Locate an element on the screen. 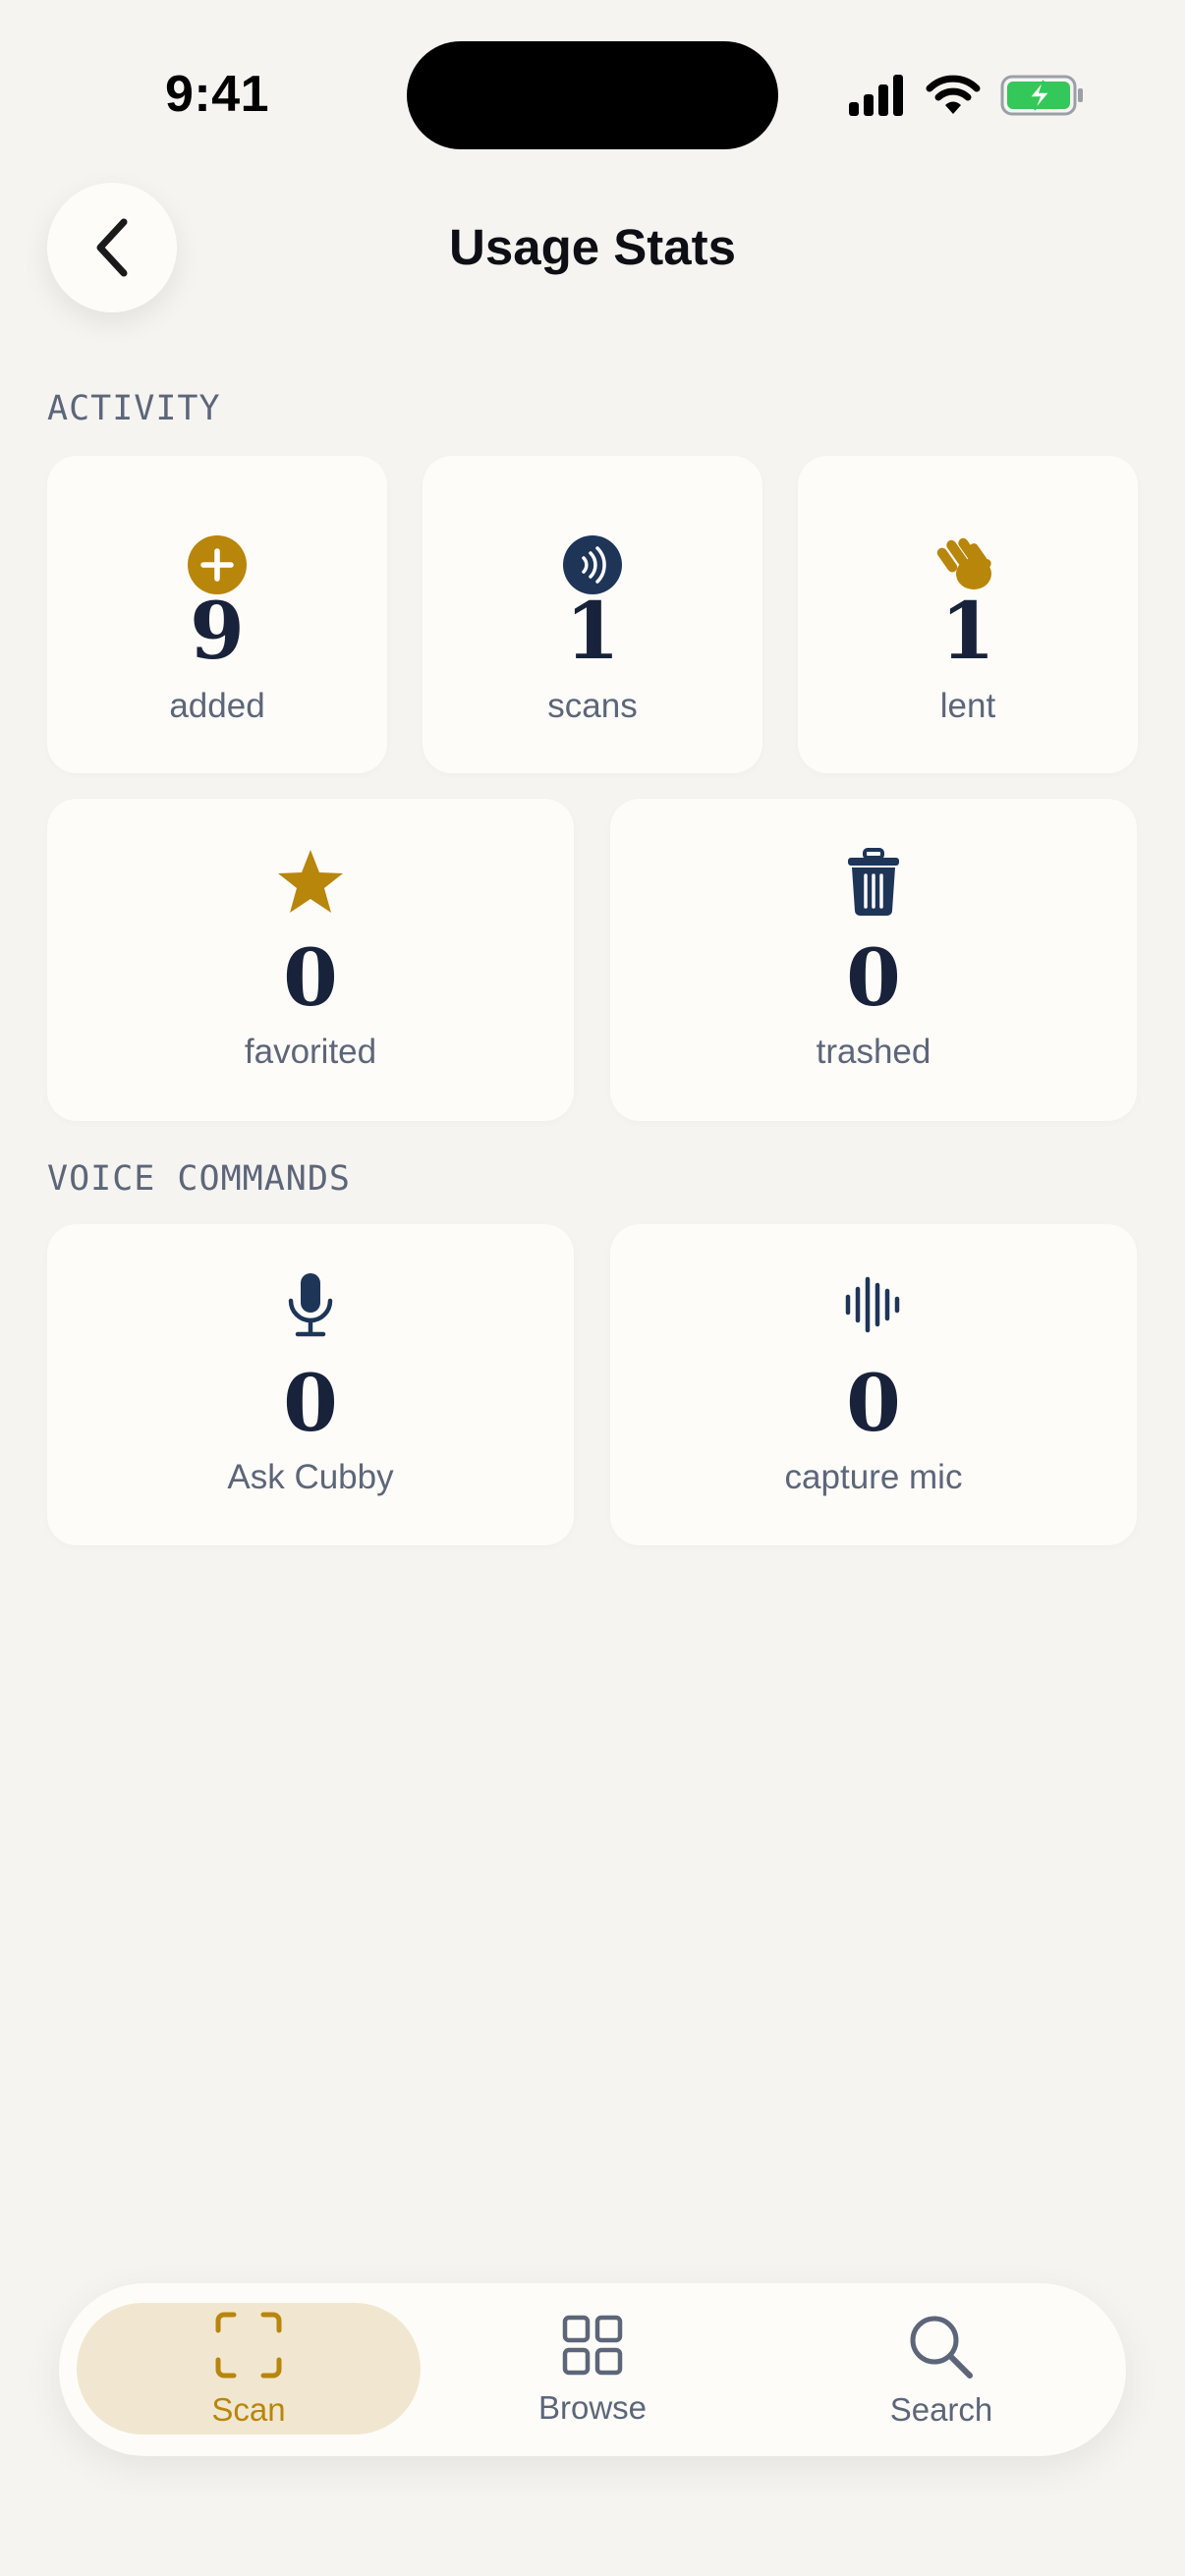 The image size is (1185, 2576). battery-charging-icon is located at coordinates (1041, 95).